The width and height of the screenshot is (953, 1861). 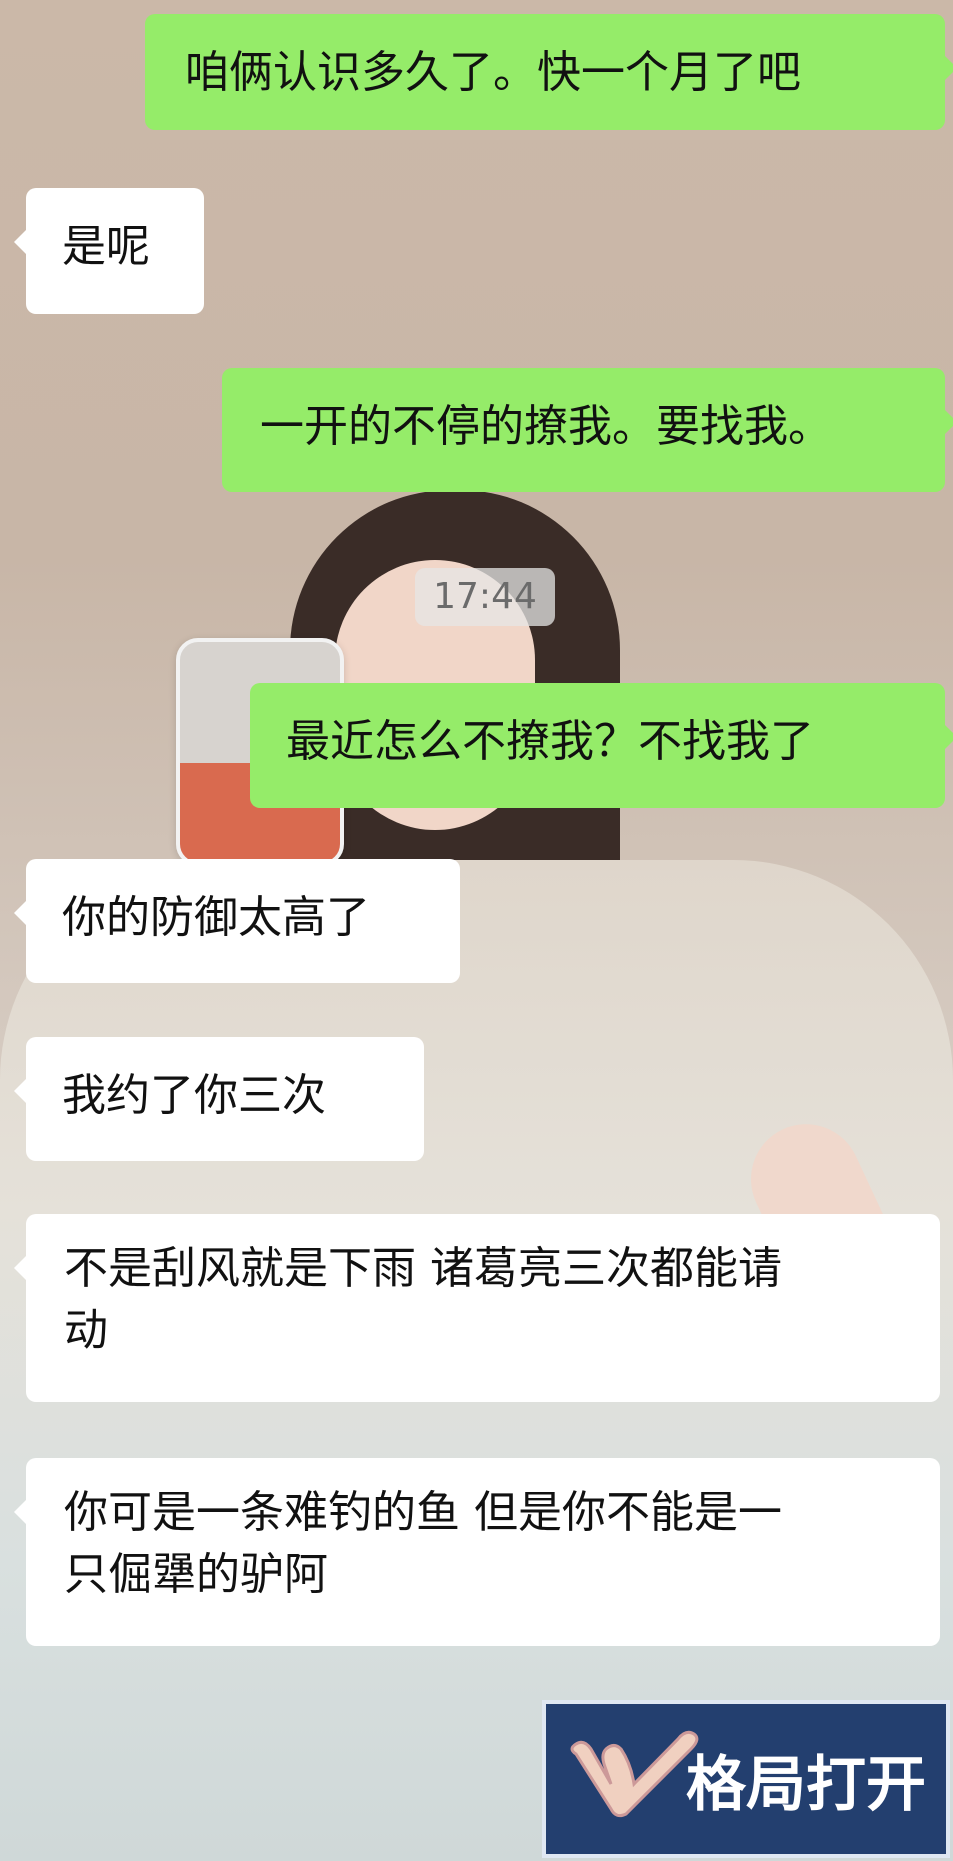 I want to click on watermark-text: 格局打开, so click(x=806, y=1784).